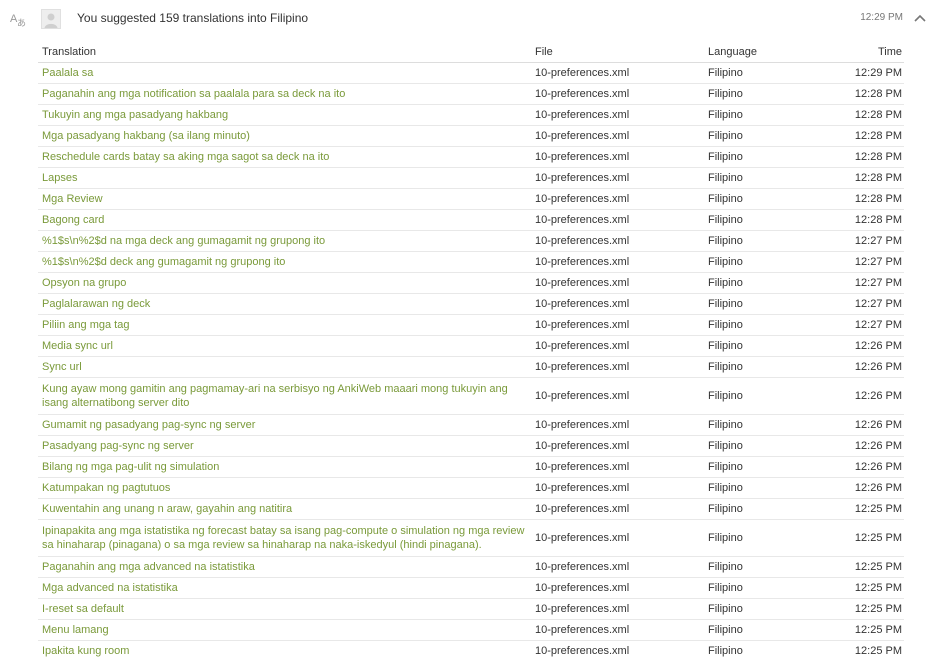 Image resolution: width=942 pixels, height=661 pixels. Describe the element at coordinates (859, 325) in the screenshot. I see `time-cell: 12:27 PM` at that location.